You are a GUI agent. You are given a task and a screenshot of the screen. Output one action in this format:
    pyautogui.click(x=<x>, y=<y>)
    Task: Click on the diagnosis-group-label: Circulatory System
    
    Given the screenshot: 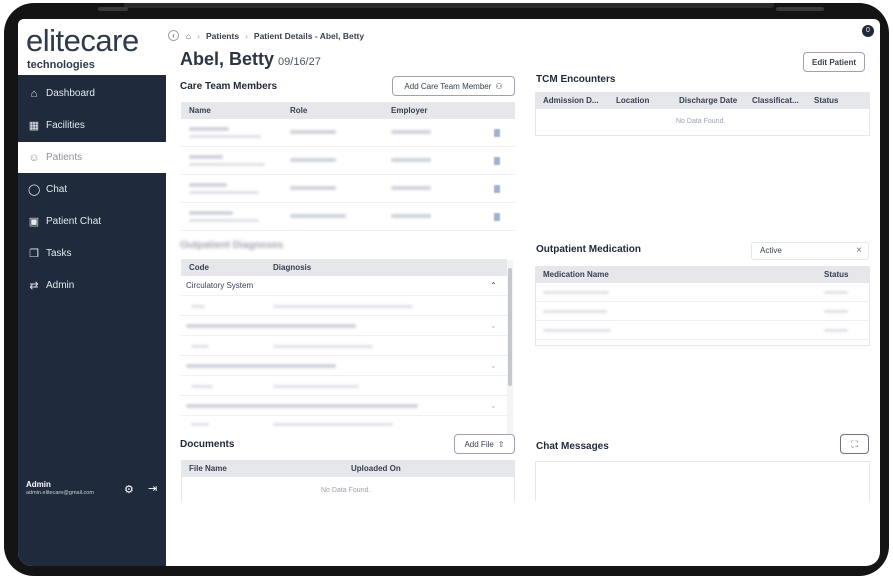 What is the action you would take?
    pyautogui.click(x=220, y=285)
    